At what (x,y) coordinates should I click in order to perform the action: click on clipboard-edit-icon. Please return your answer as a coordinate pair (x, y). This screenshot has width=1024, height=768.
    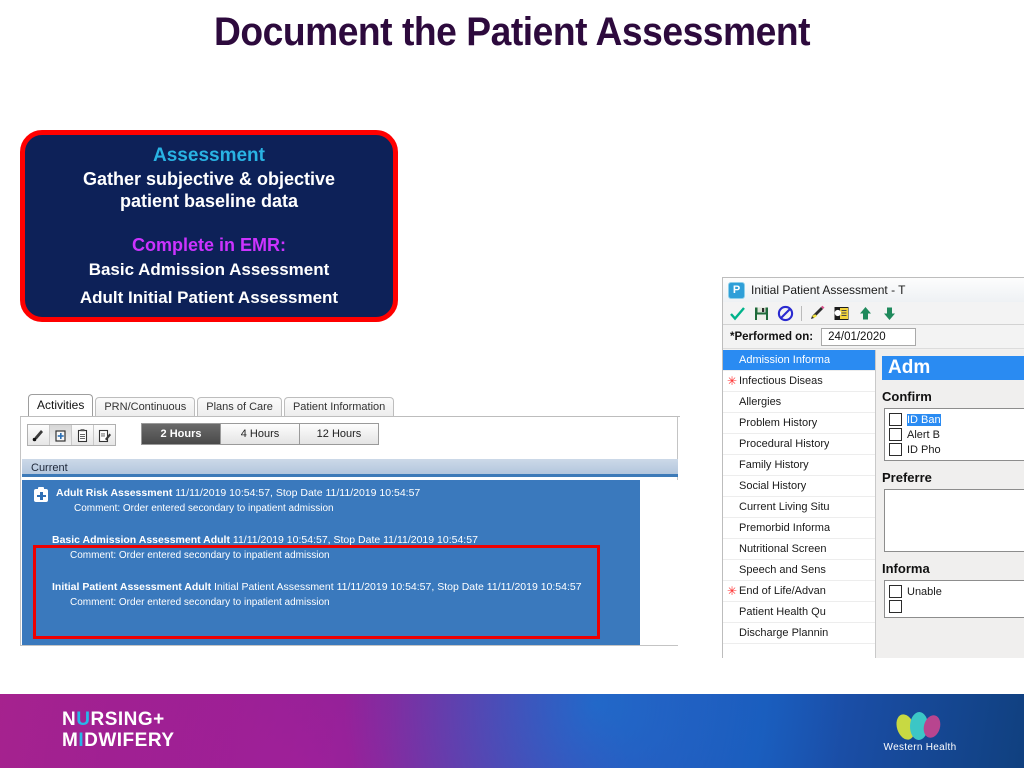
    Looking at the image, I should click on (104, 435).